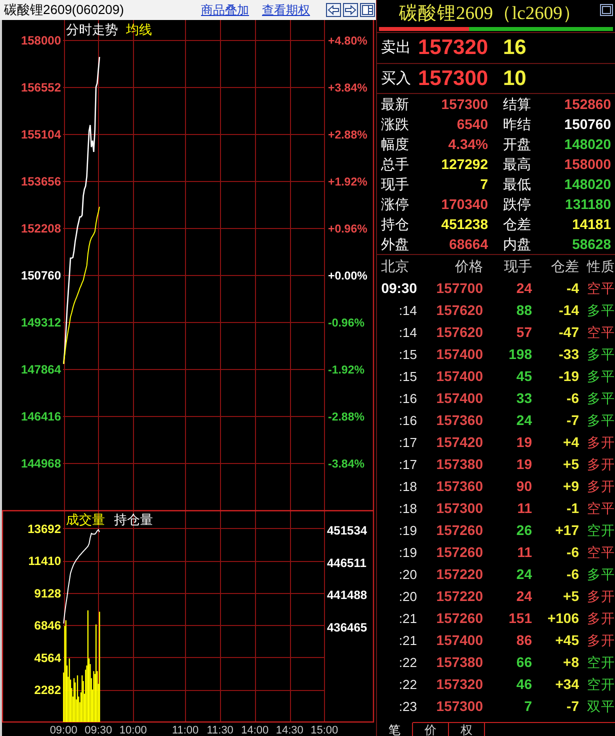 The image size is (615, 736). I want to click on axis-label: 150760, so click(40, 275).